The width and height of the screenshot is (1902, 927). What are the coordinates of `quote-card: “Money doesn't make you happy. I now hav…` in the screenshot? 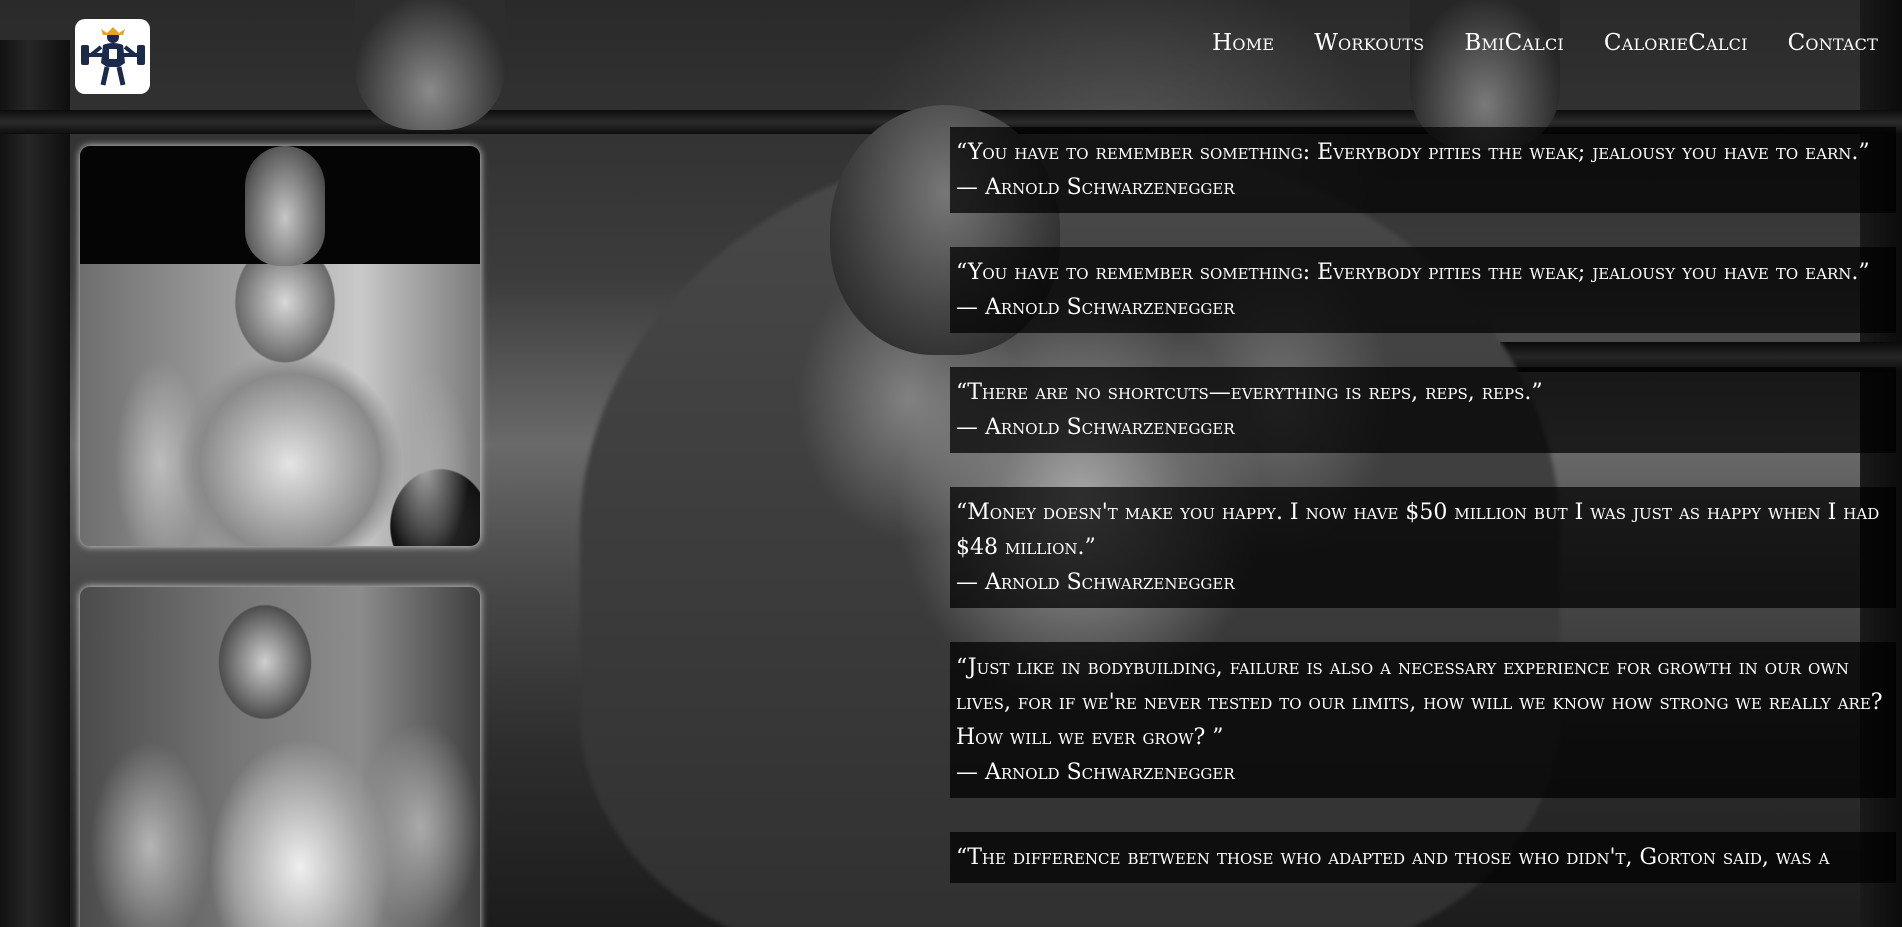 It's located at (1423, 547).